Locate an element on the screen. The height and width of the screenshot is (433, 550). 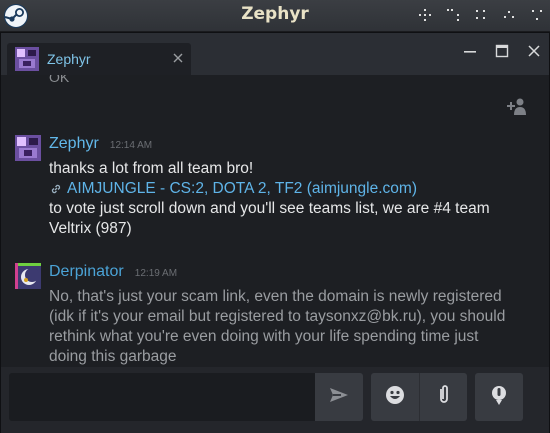
close-icon is located at coordinates (178, 57).